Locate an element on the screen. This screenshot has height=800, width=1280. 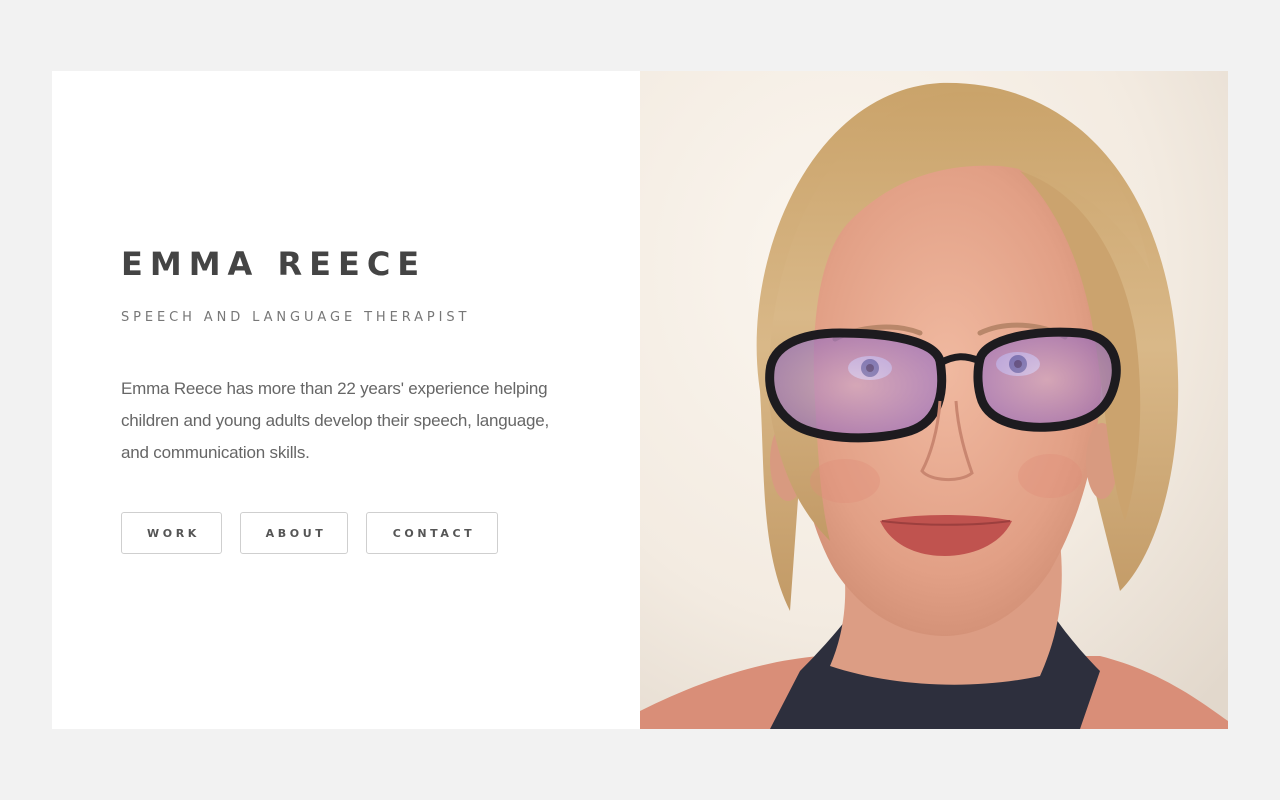
contact-button: CONTACT is located at coordinates (432, 533).